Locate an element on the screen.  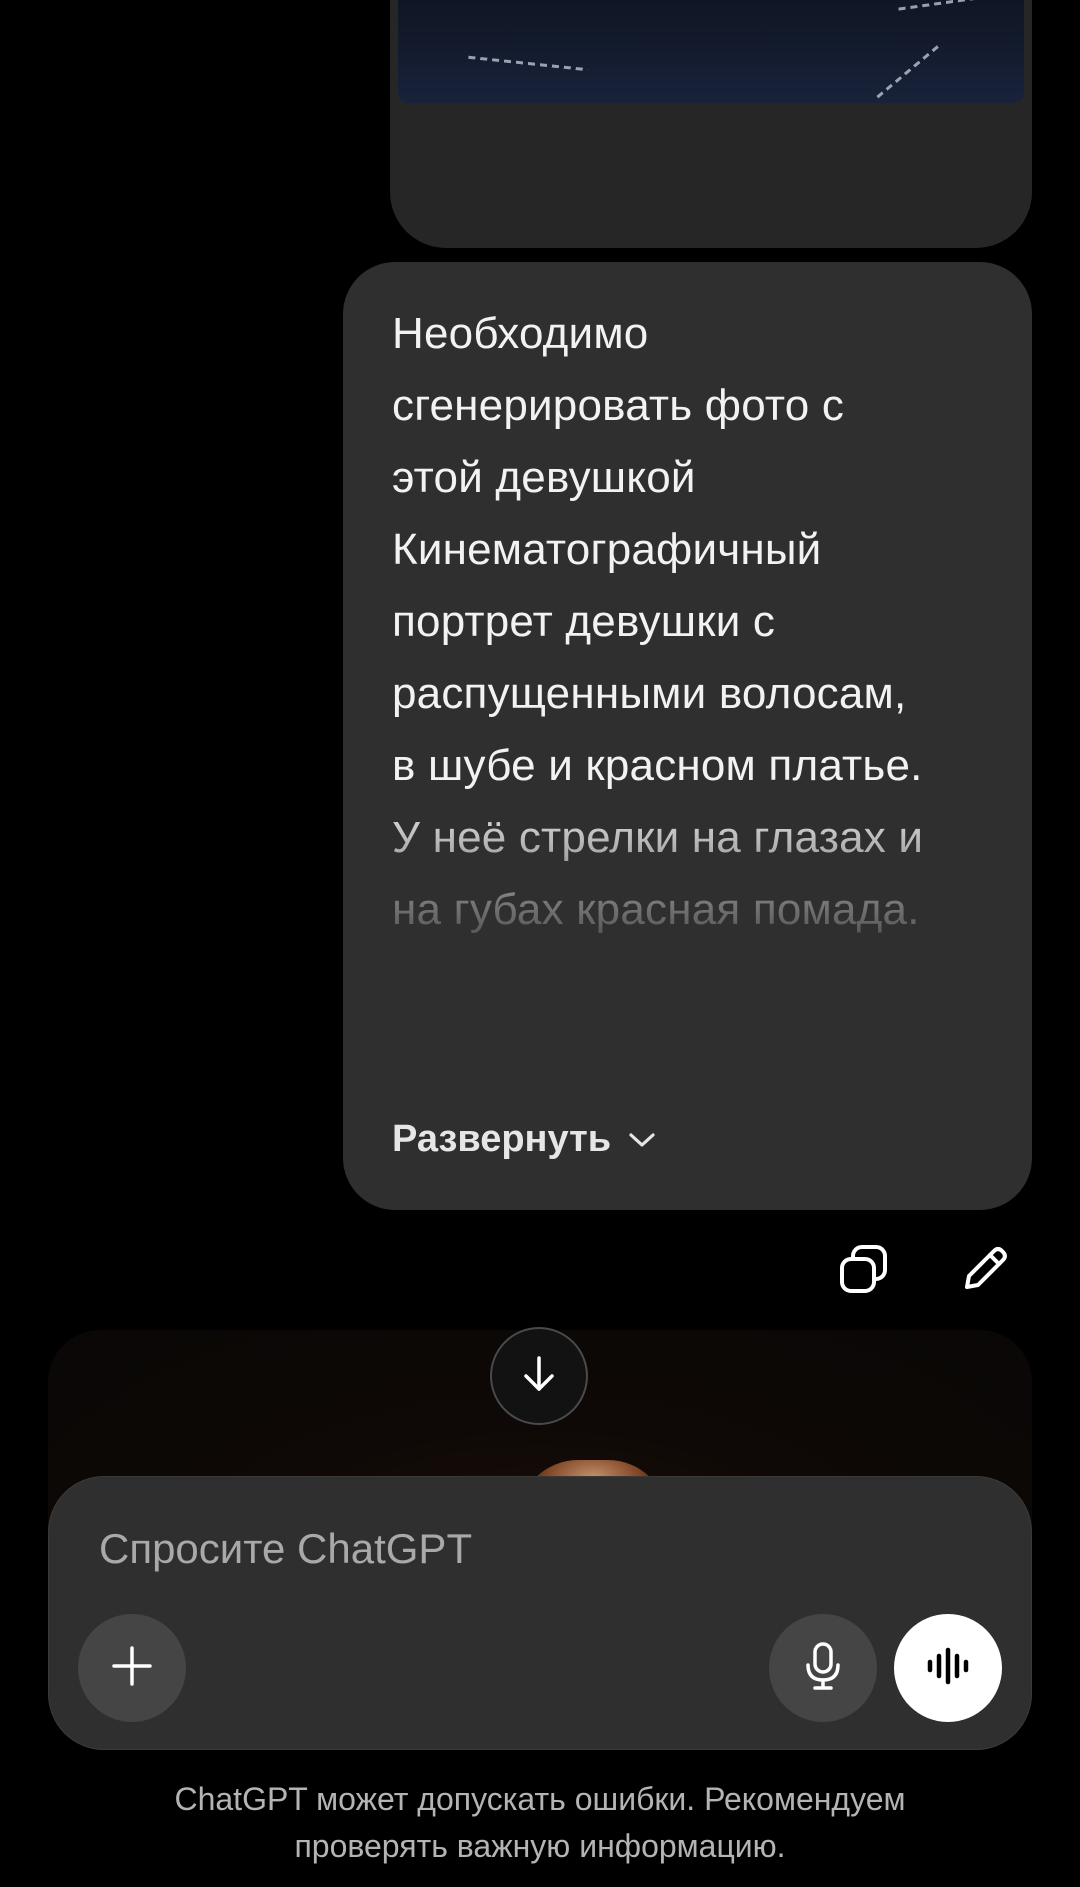
expand-message-button: Развернуть is located at coordinates (524, 1139).